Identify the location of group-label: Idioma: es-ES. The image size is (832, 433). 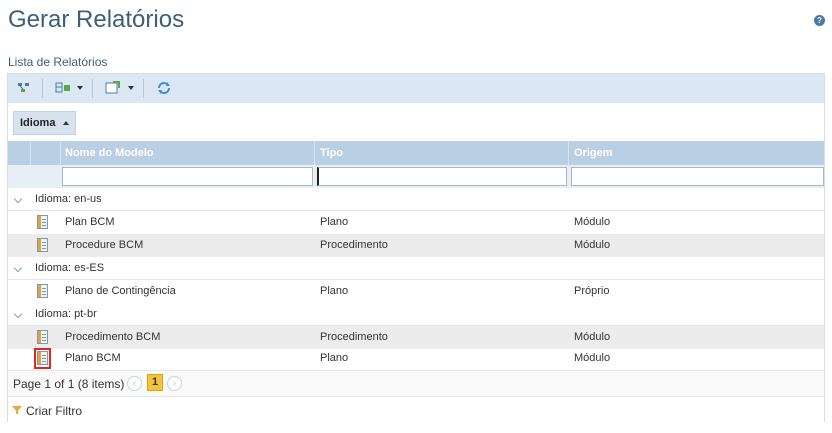
(70, 268).